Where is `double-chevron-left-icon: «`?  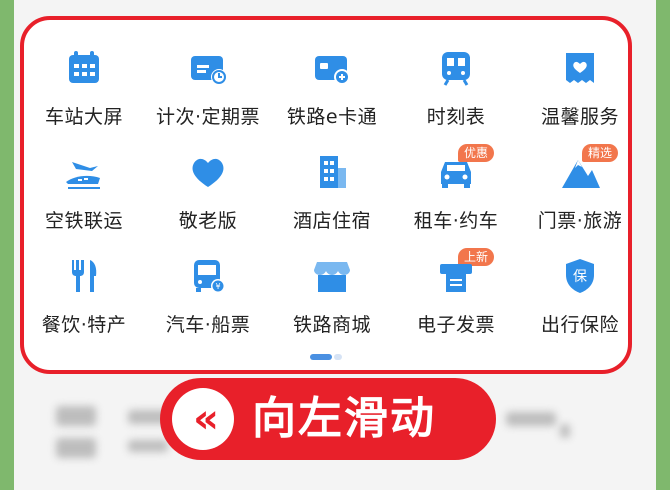
double-chevron-left-icon: « is located at coordinates (203, 419).